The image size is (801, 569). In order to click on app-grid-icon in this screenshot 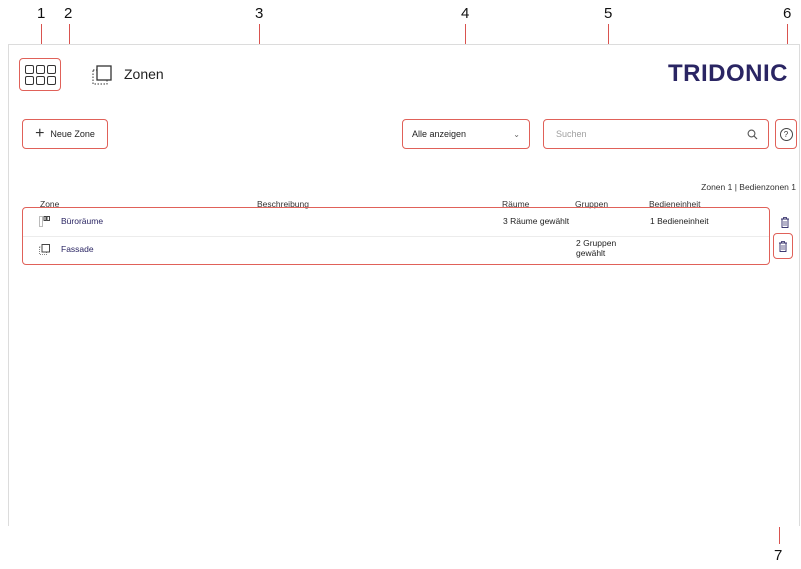, I will do `click(40, 74)`.